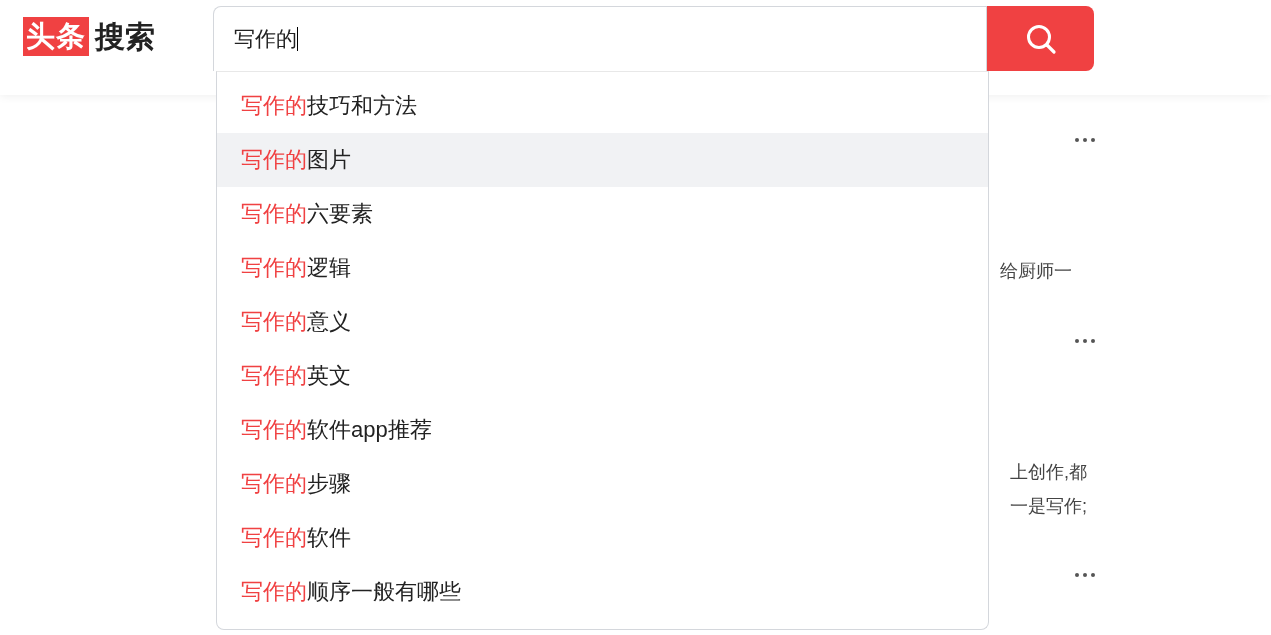 The image size is (1271, 635). What do you see at coordinates (1048, 472) in the screenshot?
I see `result-snippet: 上创作,都` at bounding box center [1048, 472].